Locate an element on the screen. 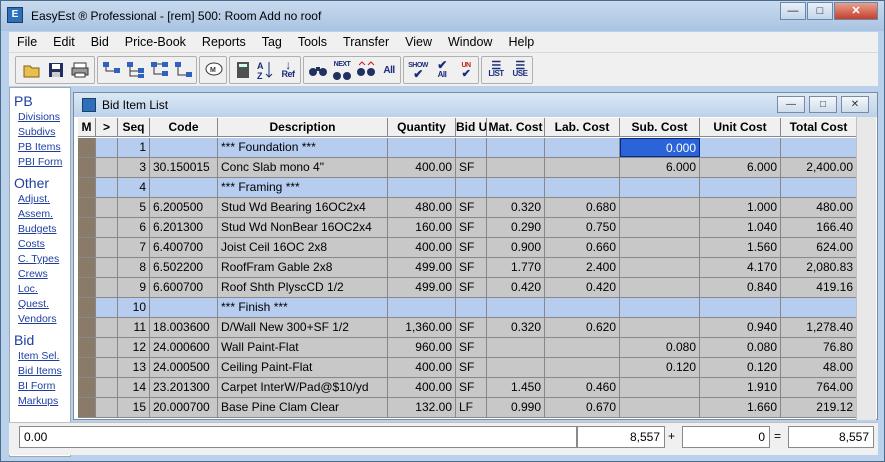 The width and height of the screenshot is (885, 462). description-cell: *** Foundation *** is located at coordinates (303, 147).